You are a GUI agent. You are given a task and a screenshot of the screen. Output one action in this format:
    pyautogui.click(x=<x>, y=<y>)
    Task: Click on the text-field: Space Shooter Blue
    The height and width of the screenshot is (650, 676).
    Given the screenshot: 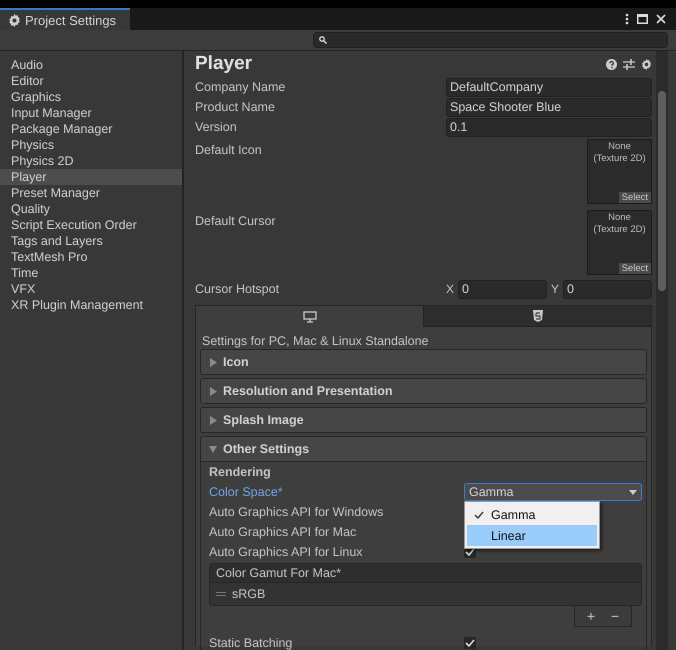 What is the action you would take?
    pyautogui.click(x=549, y=107)
    